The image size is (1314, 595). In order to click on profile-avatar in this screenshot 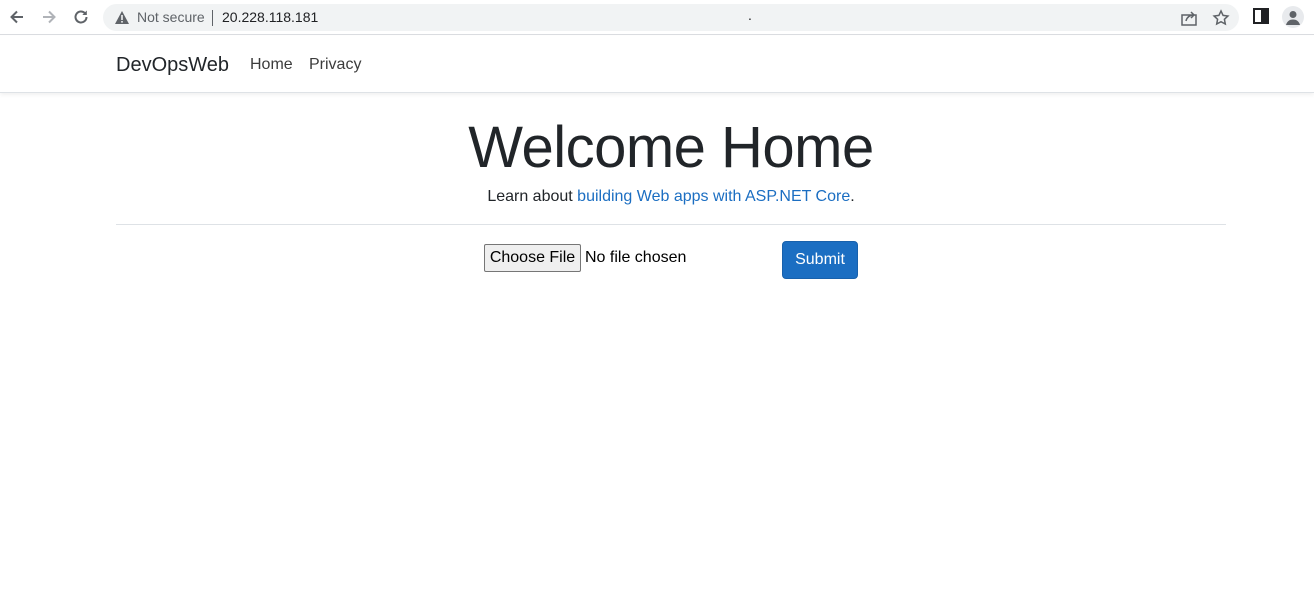, I will do `click(1293, 17)`.